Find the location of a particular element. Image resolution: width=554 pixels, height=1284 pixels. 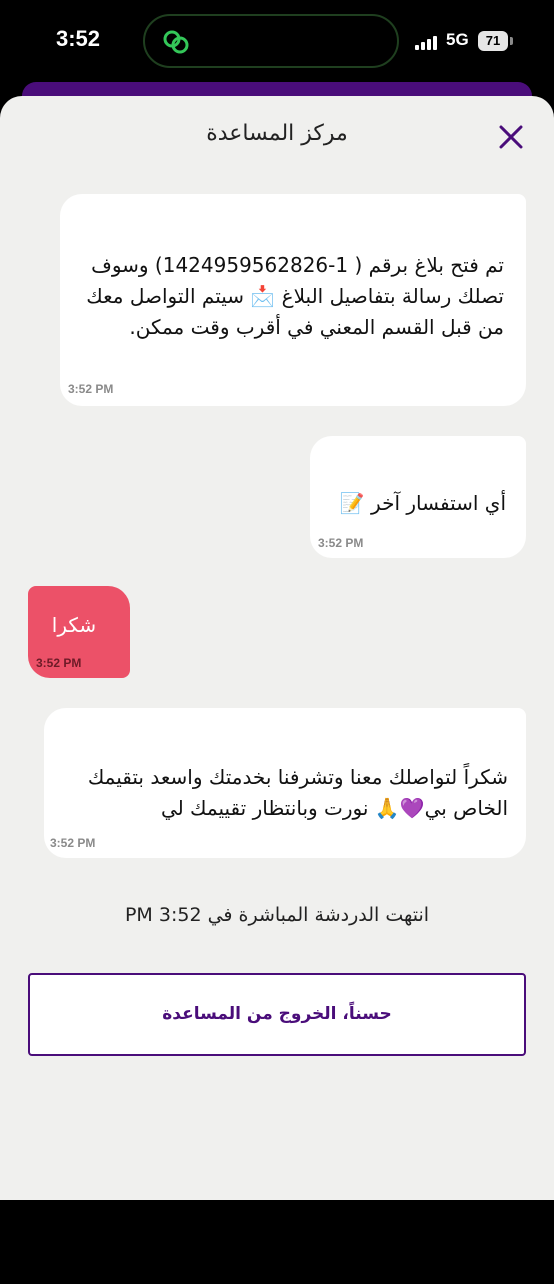

home-indicator is located at coordinates (277, 1281).